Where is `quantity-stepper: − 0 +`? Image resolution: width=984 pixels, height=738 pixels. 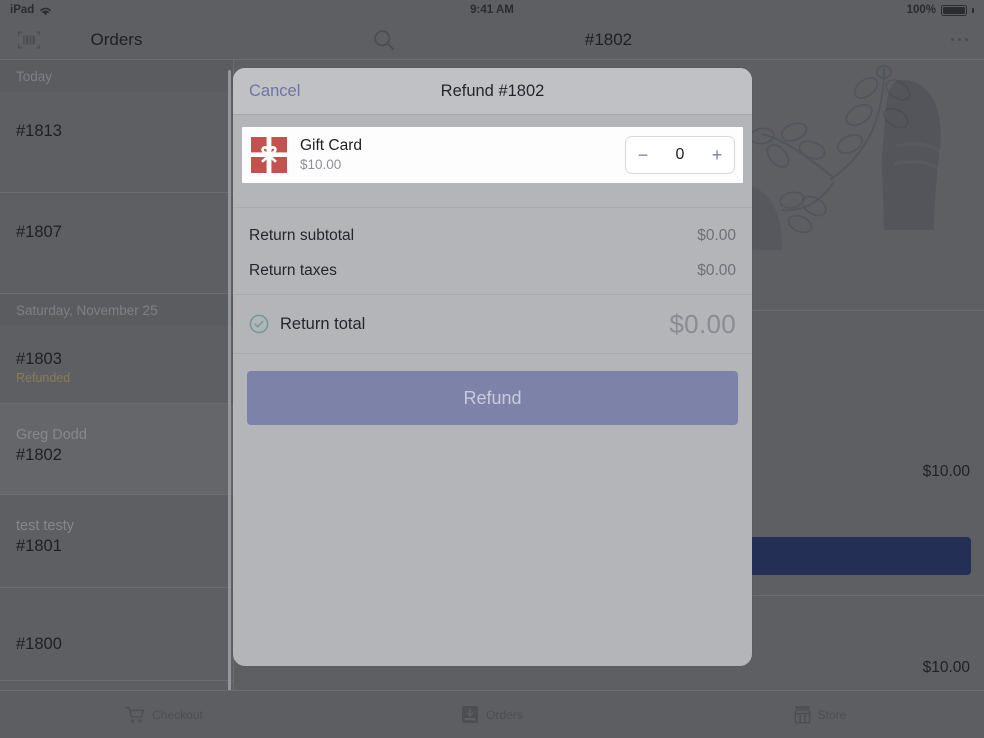 quantity-stepper: − 0 + is located at coordinates (680, 155).